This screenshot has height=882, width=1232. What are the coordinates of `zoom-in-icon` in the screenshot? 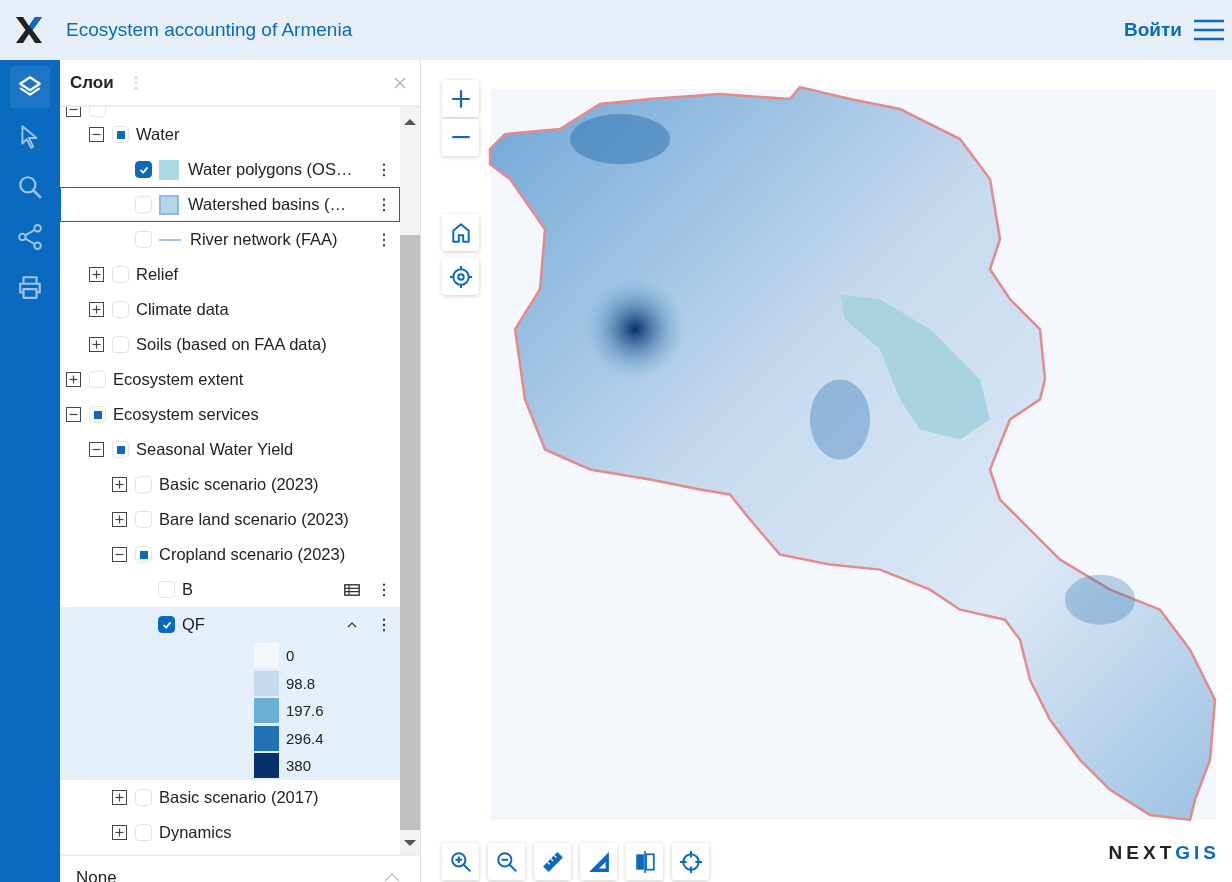 It's located at (460, 861).